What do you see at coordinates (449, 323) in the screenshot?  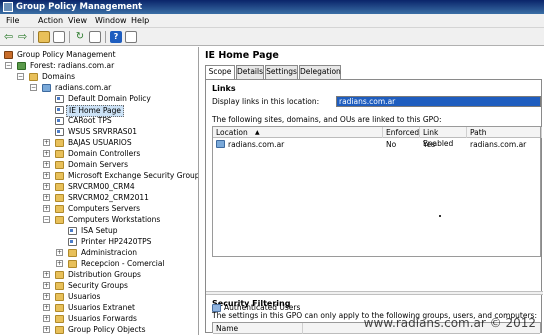 I see `watermark: www.radians.com.ar © 2012` at bounding box center [449, 323].